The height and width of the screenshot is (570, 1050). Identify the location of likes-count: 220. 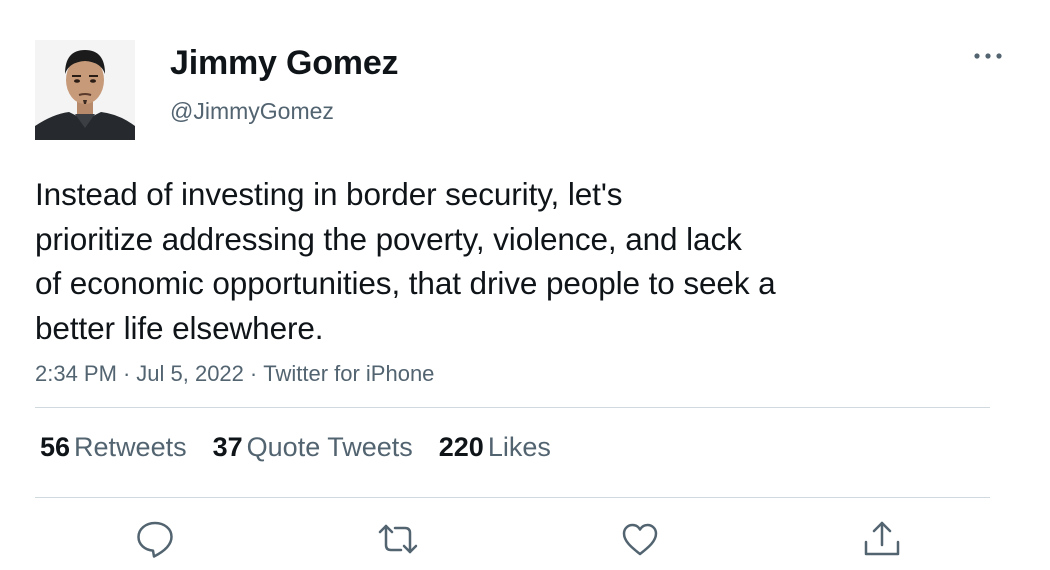
(461, 447).